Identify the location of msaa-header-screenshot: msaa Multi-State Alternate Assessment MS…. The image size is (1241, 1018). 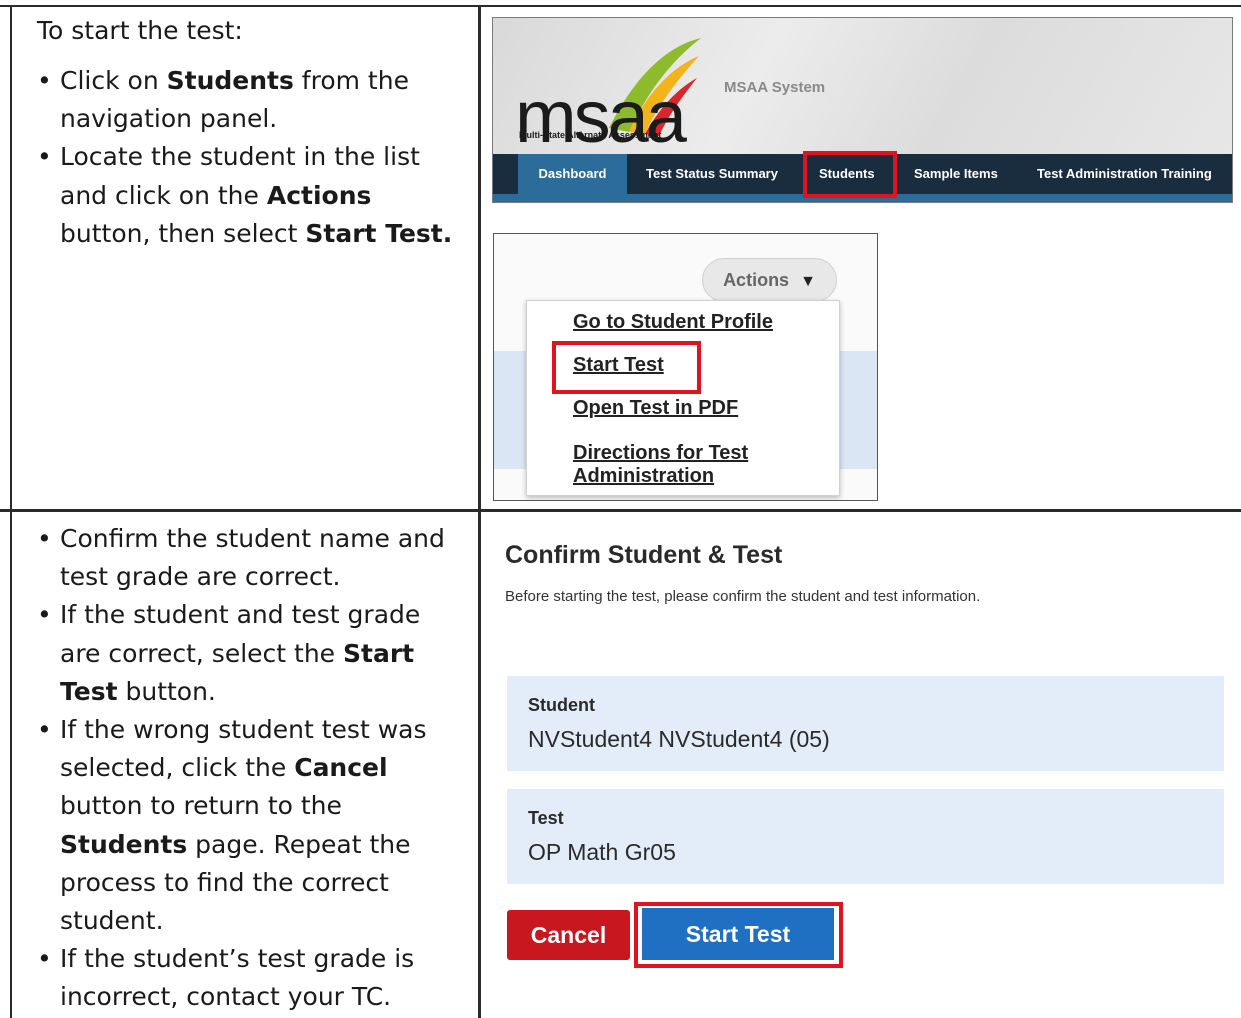
(862, 110).